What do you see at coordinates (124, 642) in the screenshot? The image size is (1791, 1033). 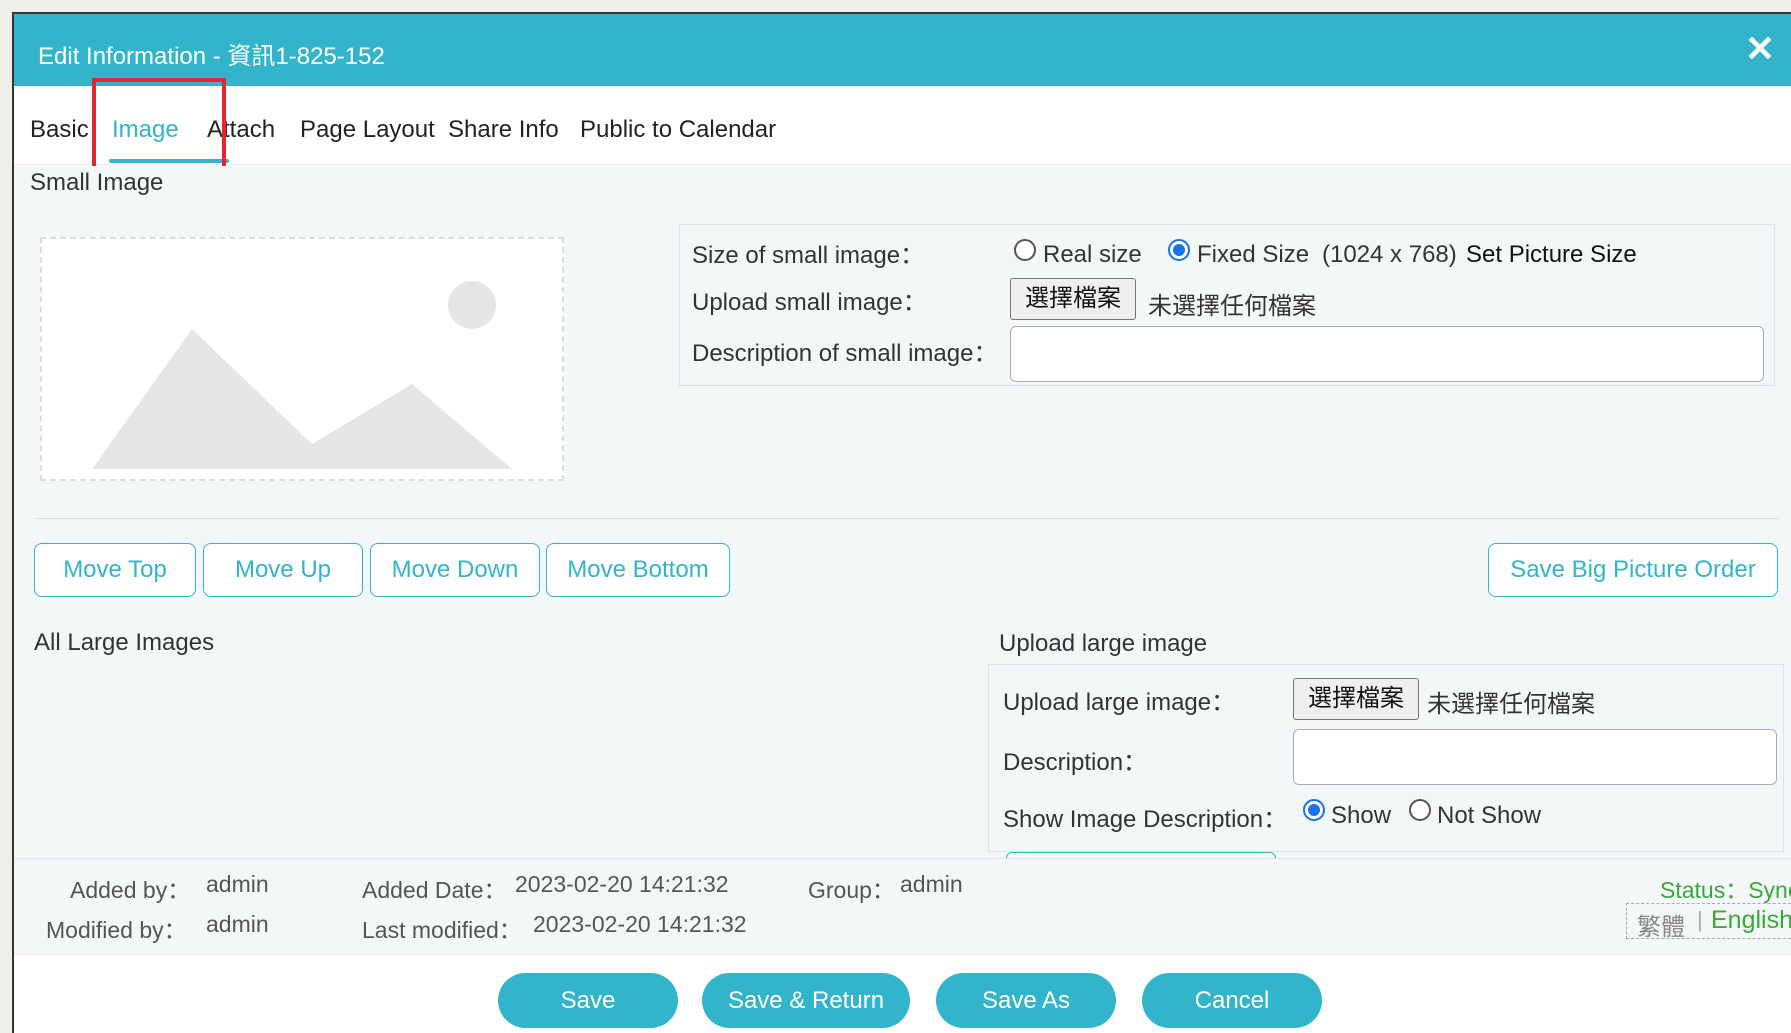 I see `all-large-images-heading: All Large Images` at bounding box center [124, 642].